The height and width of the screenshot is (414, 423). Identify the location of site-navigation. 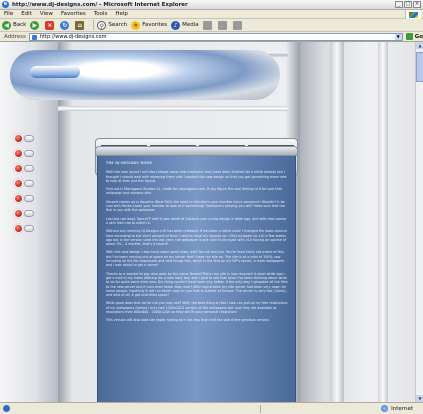
(39, 184).